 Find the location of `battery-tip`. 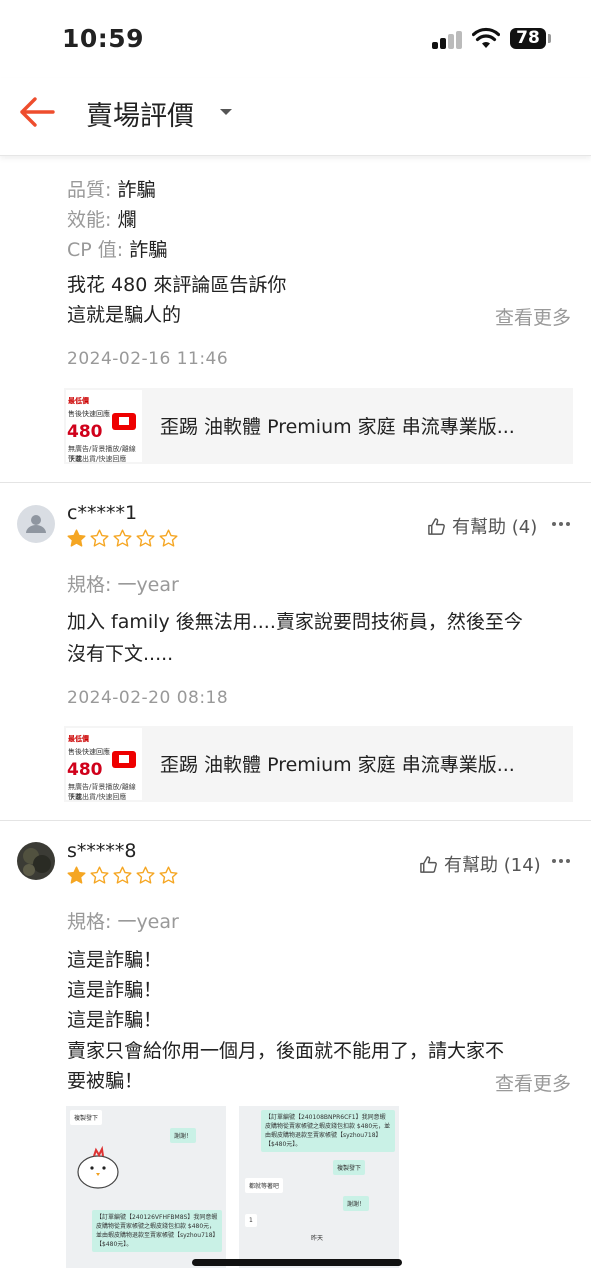

battery-tip is located at coordinates (549, 38).